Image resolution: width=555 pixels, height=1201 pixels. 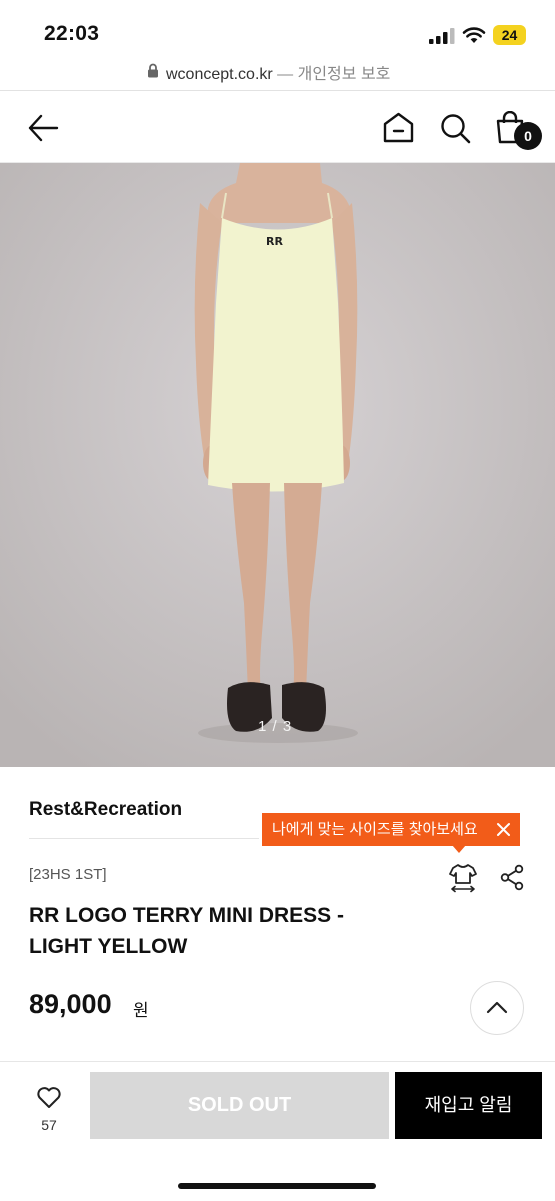 What do you see at coordinates (509, 35) in the screenshot?
I see `battery-indicator: 24` at bounding box center [509, 35].